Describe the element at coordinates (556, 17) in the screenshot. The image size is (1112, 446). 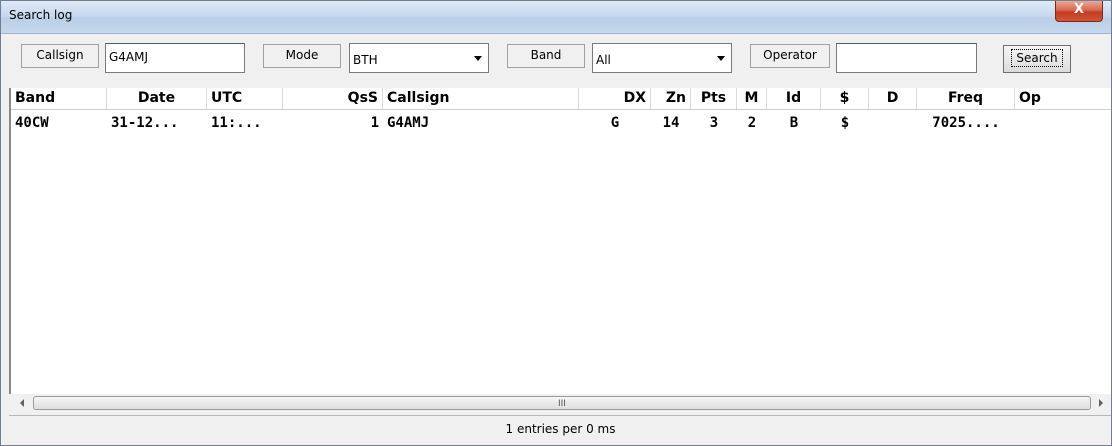
I see `title-bar: Search log X` at that location.